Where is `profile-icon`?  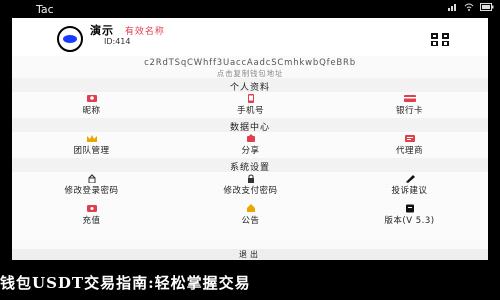
profile-icon is located at coordinates (91, 98).